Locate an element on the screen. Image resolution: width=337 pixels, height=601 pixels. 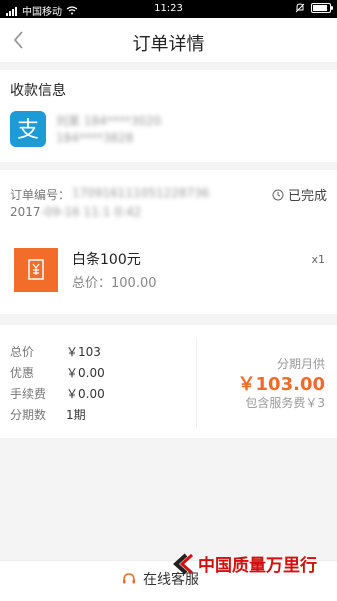
summary-label: 手续费 is located at coordinates (28, 394).